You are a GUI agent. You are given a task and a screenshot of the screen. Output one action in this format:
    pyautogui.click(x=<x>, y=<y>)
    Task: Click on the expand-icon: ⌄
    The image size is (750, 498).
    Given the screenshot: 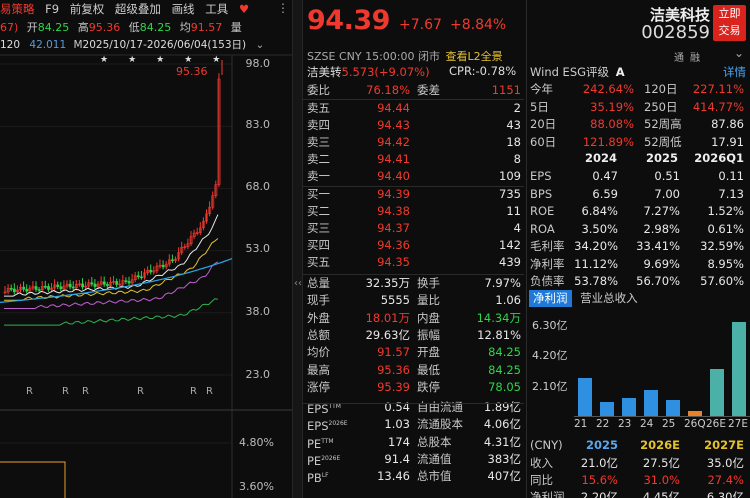 What is the action you would take?
    pyautogui.click(x=739, y=53)
    